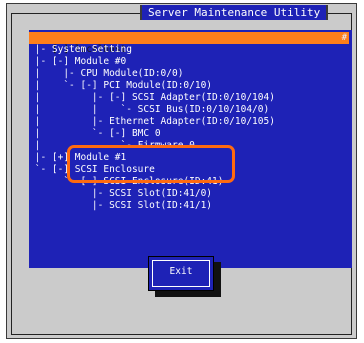  What do you see at coordinates (78, 62) in the screenshot?
I see `tree-row-module-0: |- [-] Module #0` at bounding box center [78, 62].